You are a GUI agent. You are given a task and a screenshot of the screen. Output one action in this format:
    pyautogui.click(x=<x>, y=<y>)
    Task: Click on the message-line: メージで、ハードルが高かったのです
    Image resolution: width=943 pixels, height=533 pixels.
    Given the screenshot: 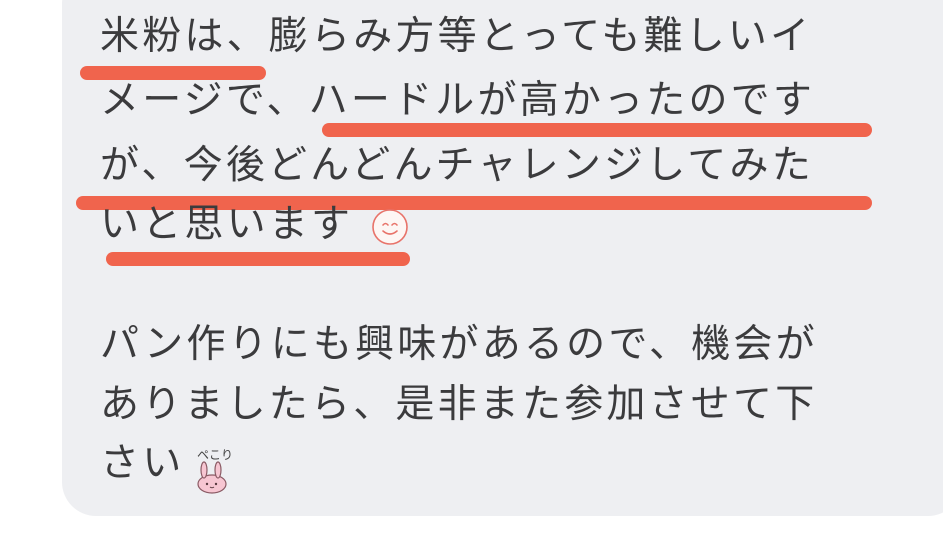 What is the action you would take?
    pyautogui.click(x=458, y=100)
    